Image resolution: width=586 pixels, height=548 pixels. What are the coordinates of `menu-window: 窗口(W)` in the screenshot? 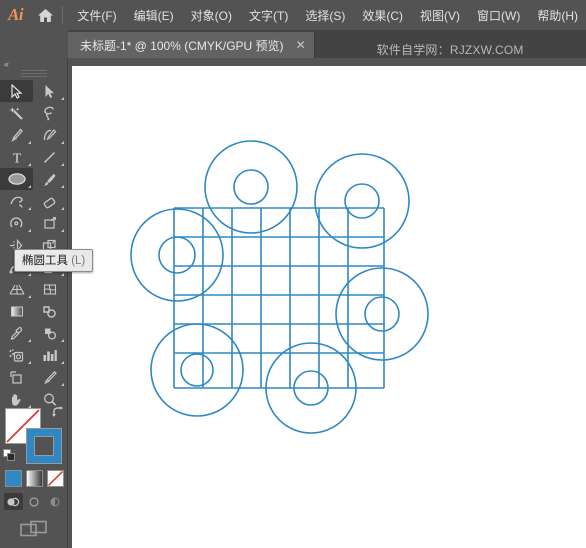 It's located at (498, 15).